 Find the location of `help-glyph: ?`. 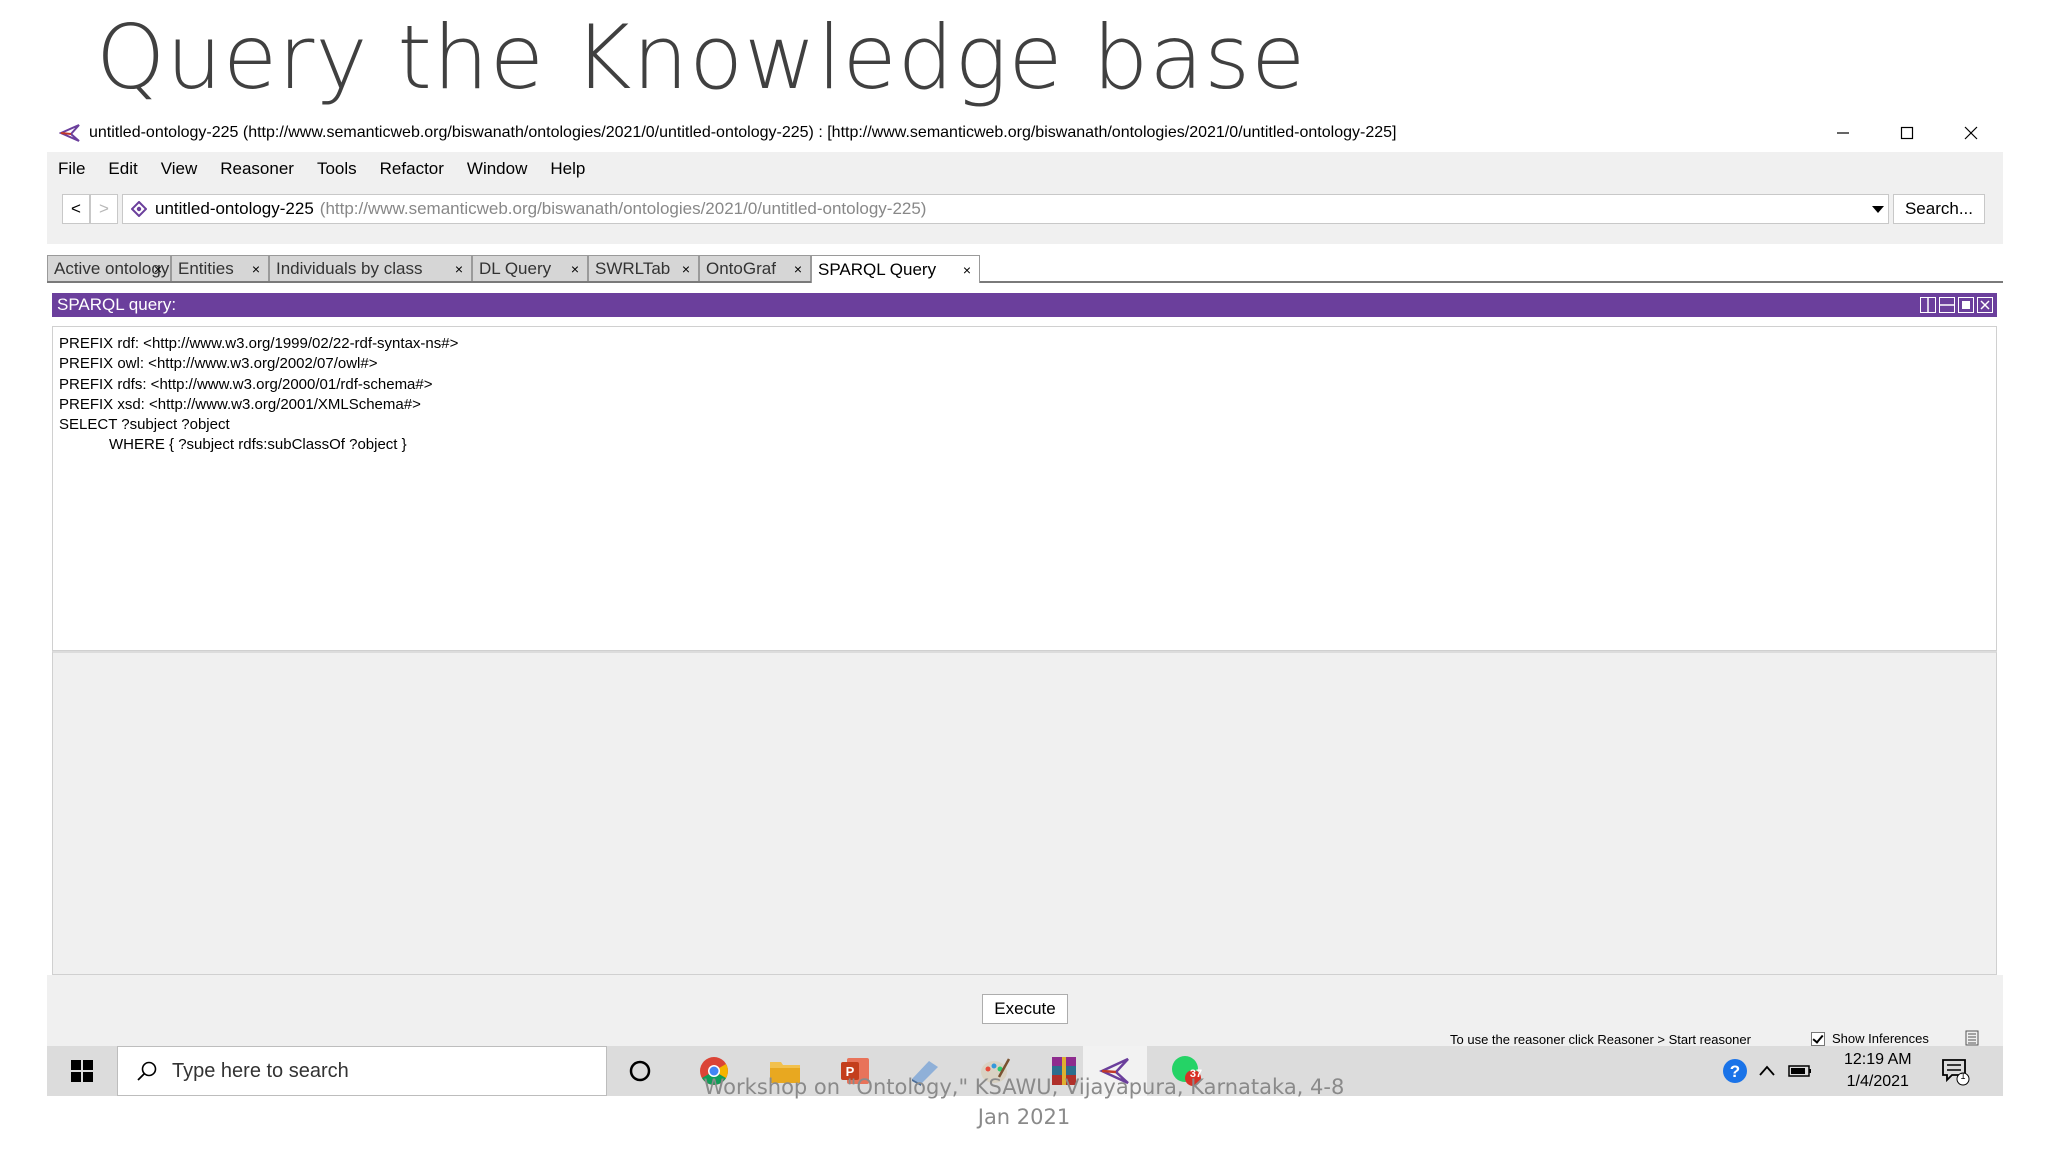

help-glyph: ? is located at coordinates (1735, 1071).